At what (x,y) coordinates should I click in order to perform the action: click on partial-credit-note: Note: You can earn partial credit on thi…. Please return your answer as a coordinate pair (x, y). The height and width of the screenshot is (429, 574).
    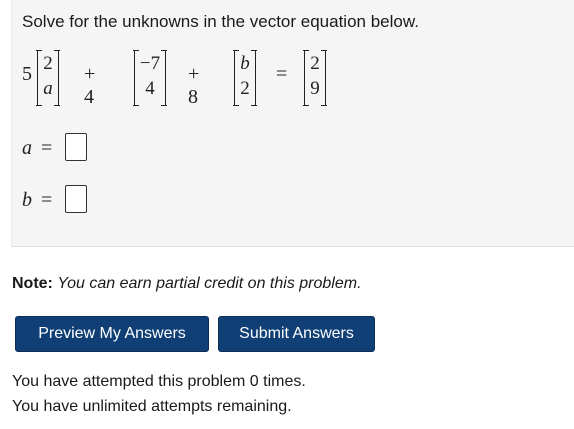
    Looking at the image, I should click on (187, 284).